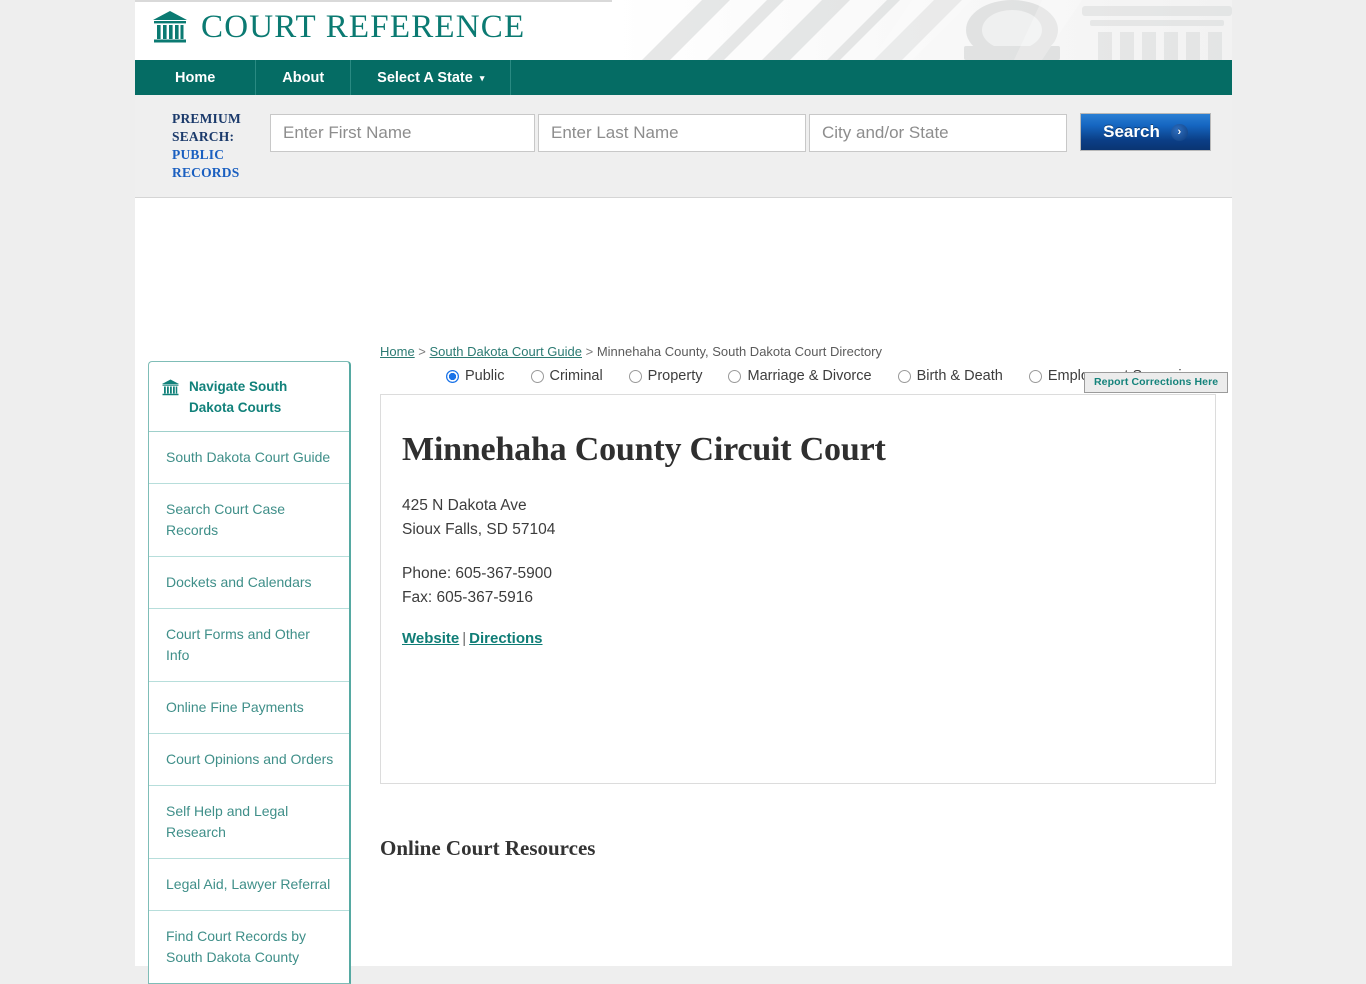  Describe the element at coordinates (467, 597) in the screenshot. I see `court-fax: Fax: 605-367-5916` at that location.